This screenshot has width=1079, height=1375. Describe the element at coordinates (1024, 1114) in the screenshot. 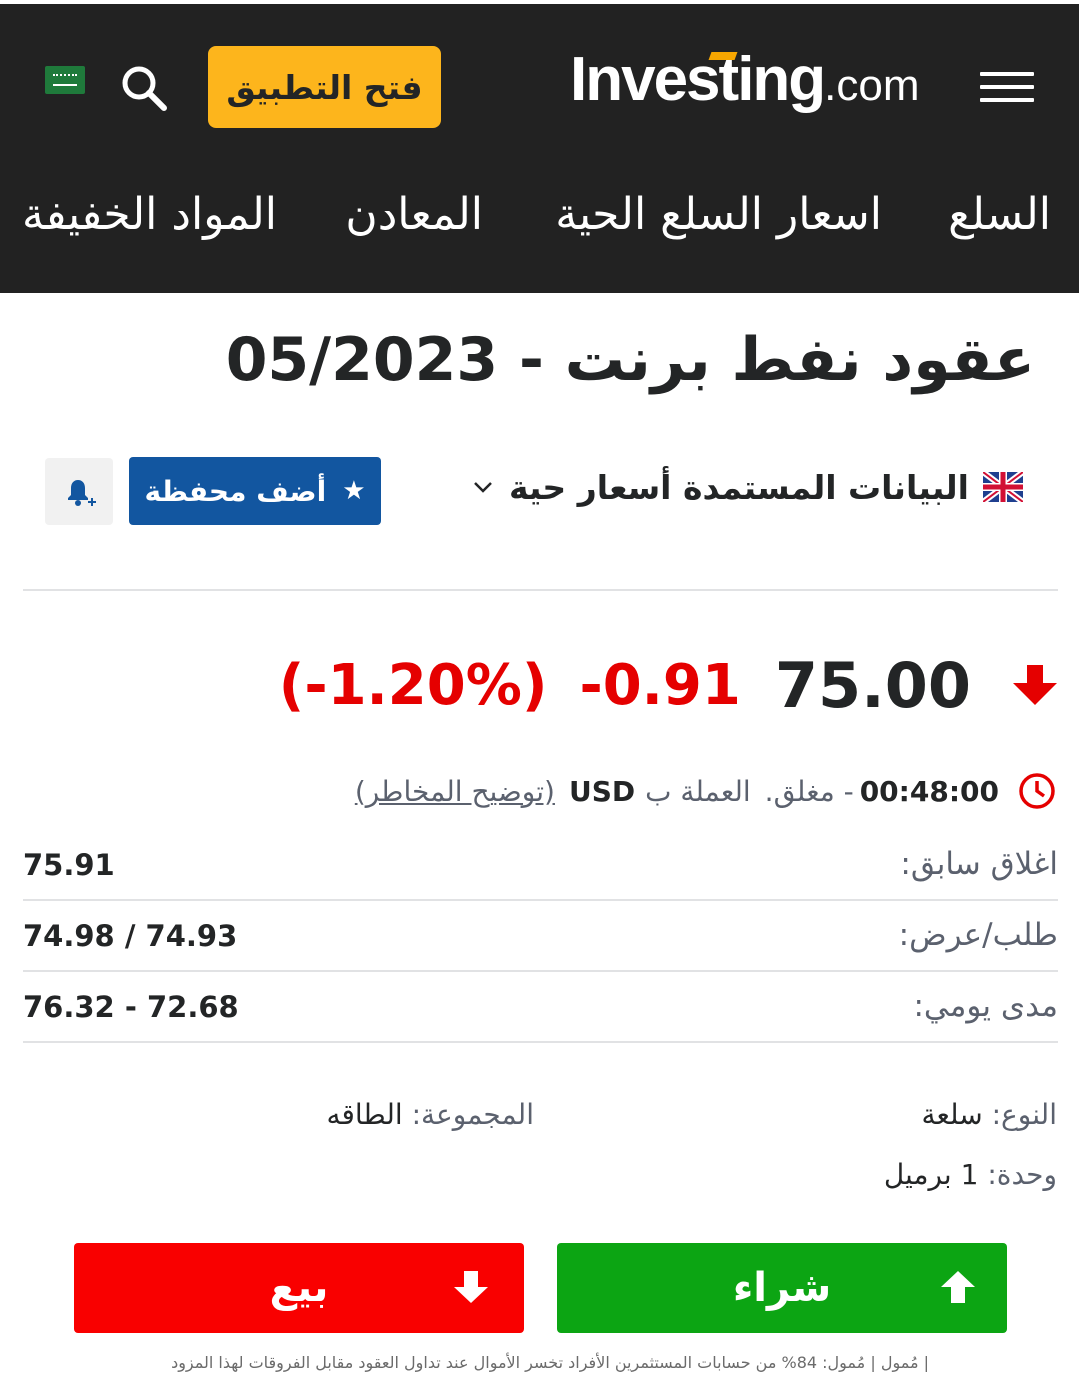

I see `meta-type-label: النوع:` at that location.